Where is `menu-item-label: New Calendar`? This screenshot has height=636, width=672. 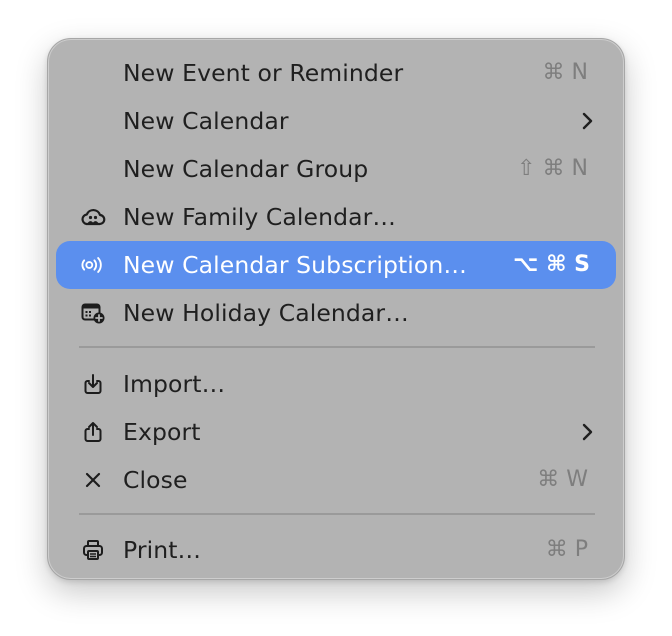
menu-item-label: New Calendar is located at coordinates (206, 121).